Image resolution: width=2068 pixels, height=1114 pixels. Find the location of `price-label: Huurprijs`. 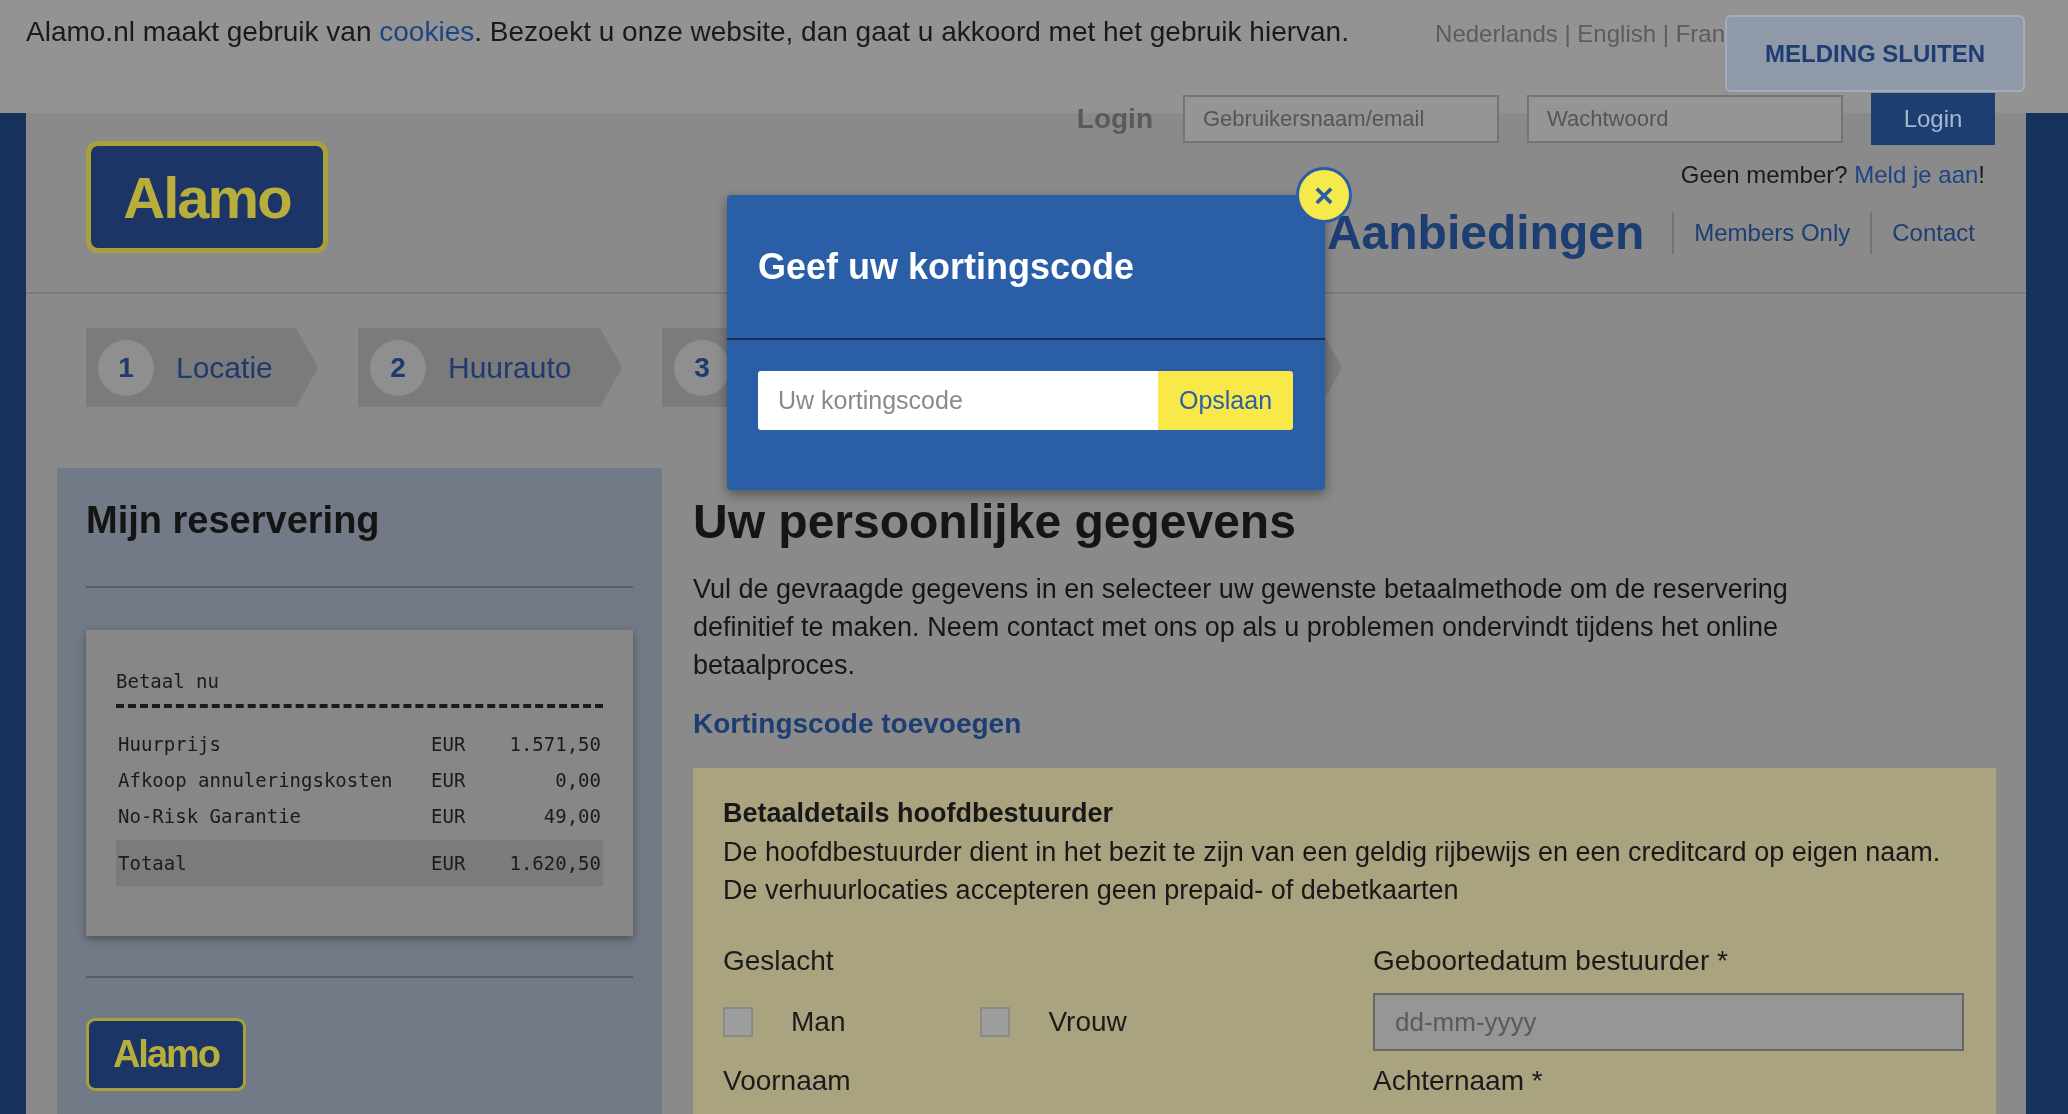

price-label: Huurprijs is located at coordinates (170, 744).